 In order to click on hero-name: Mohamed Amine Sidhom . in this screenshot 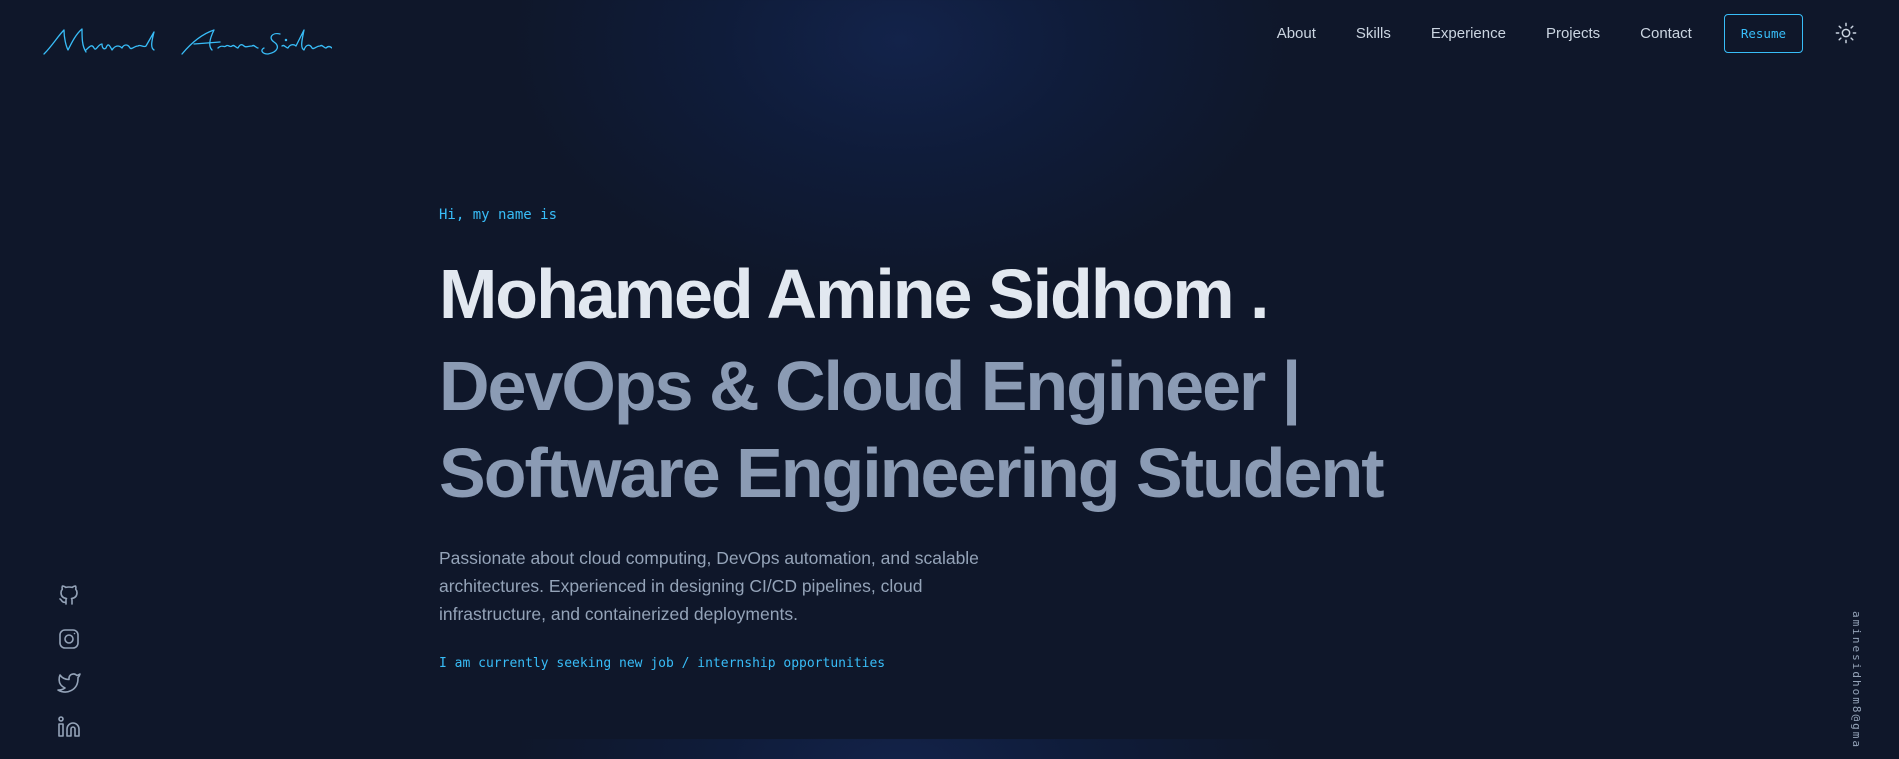, I will do `click(854, 294)`.